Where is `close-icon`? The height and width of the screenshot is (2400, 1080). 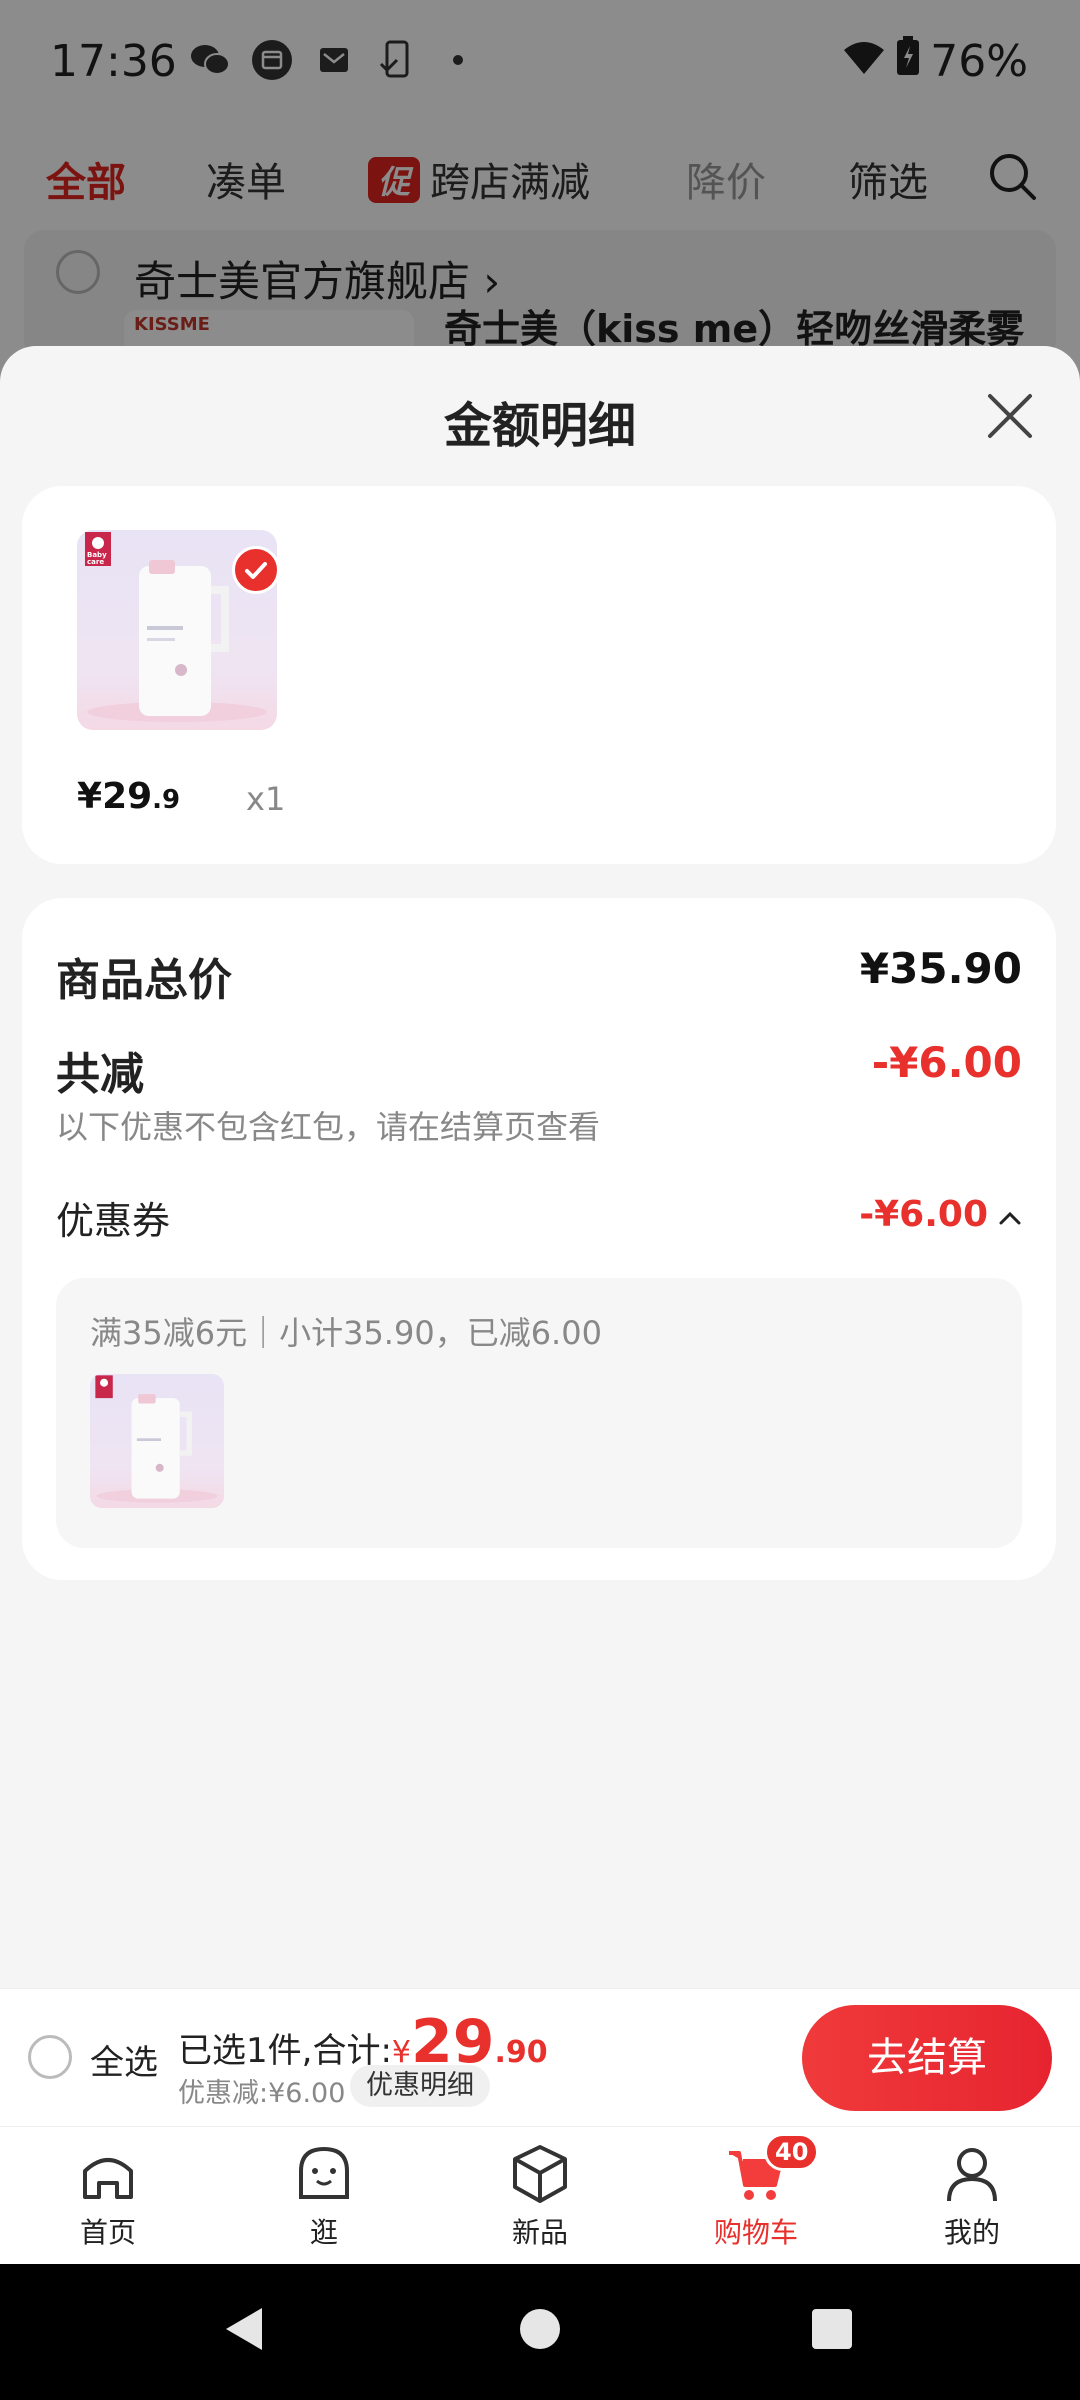
close-icon is located at coordinates (1010, 416).